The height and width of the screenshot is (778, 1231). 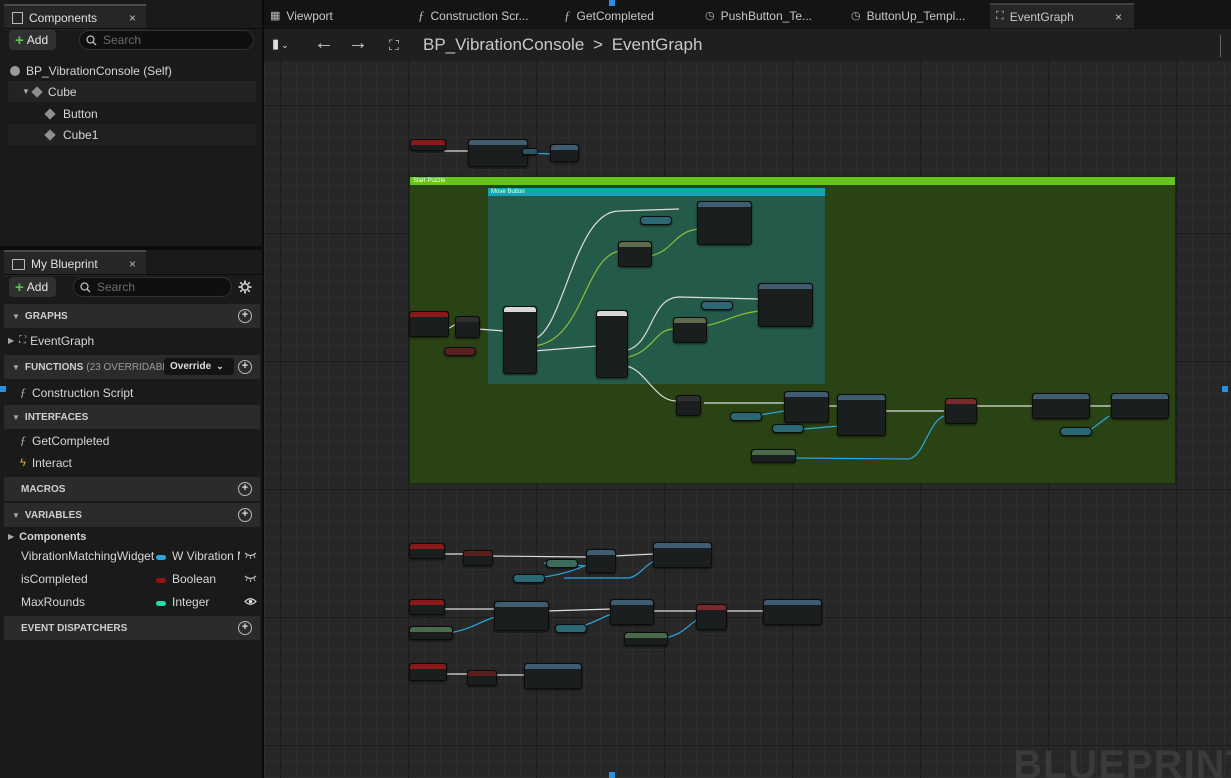 What do you see at coordinates (132, 602) in the screenshot?
I see `variable-row-maxrounds: MaxRounds Integer` at bounding box center [132, 602].